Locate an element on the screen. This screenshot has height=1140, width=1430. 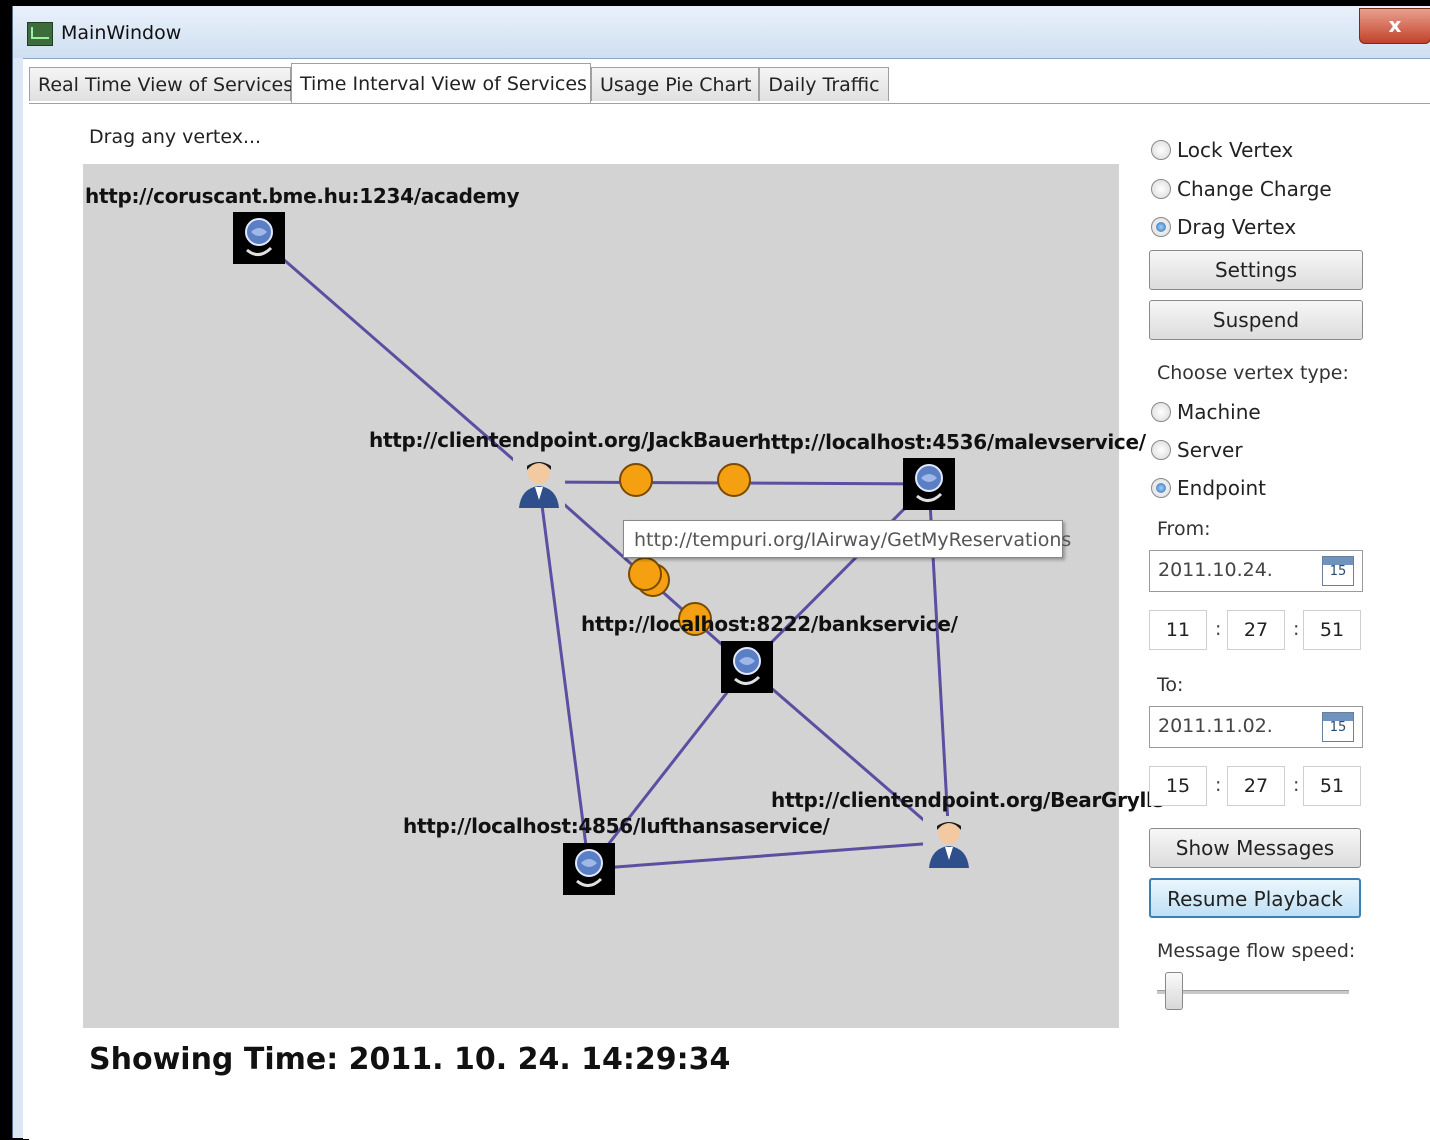
radio-drag-vertex: Drag Vertex is located at coordinates (1223, 227).